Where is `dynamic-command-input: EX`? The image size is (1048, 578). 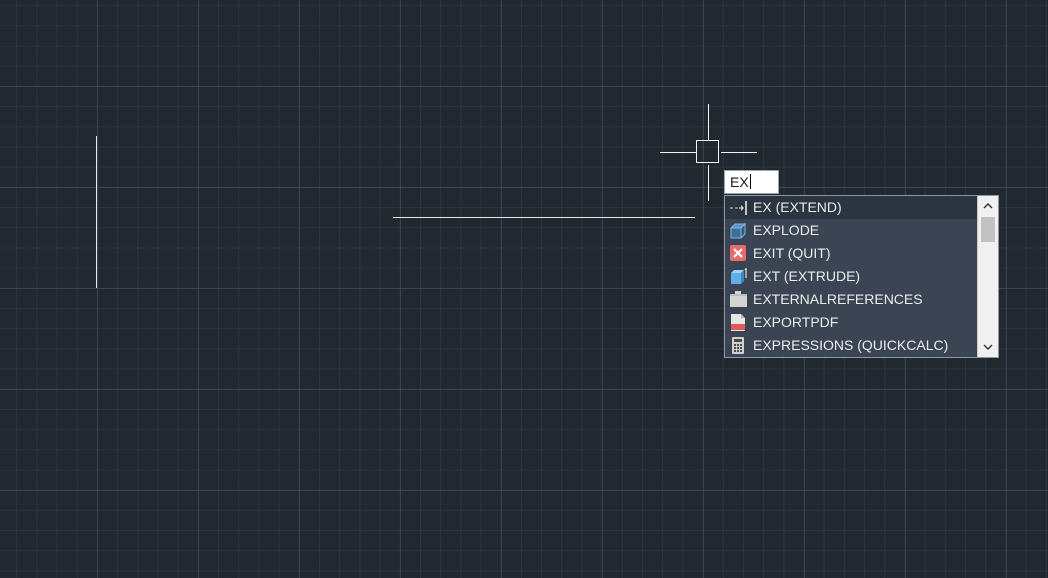 dynamic-command-input: EX is located at coordinates (751, 182).